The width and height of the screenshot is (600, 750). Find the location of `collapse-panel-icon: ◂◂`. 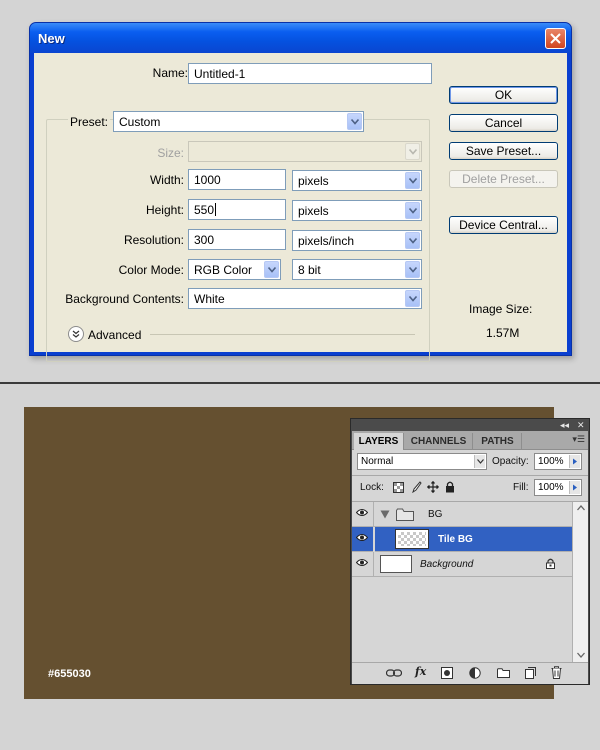

collapse-panel-icon: ◂◂ is located at coordinates (564, 425).